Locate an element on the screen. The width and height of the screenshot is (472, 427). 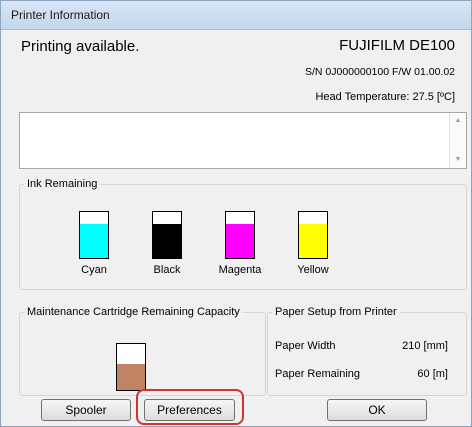
ink-remaining-legend: Ink Remaining is located at coordinates (62, 184).